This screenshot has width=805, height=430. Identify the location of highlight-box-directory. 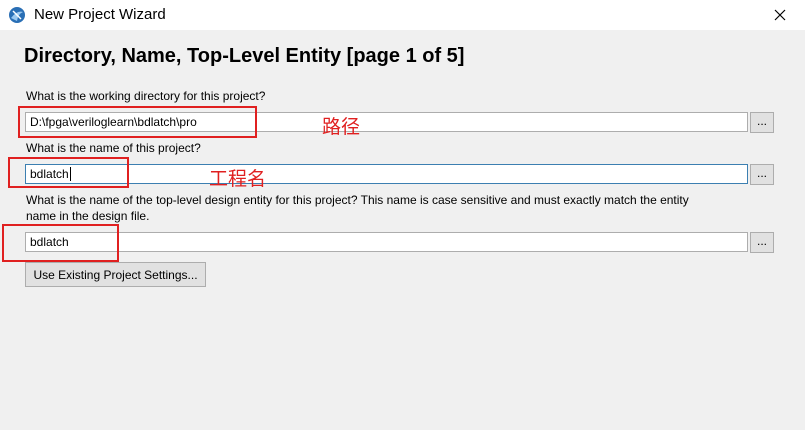
(137, 122).